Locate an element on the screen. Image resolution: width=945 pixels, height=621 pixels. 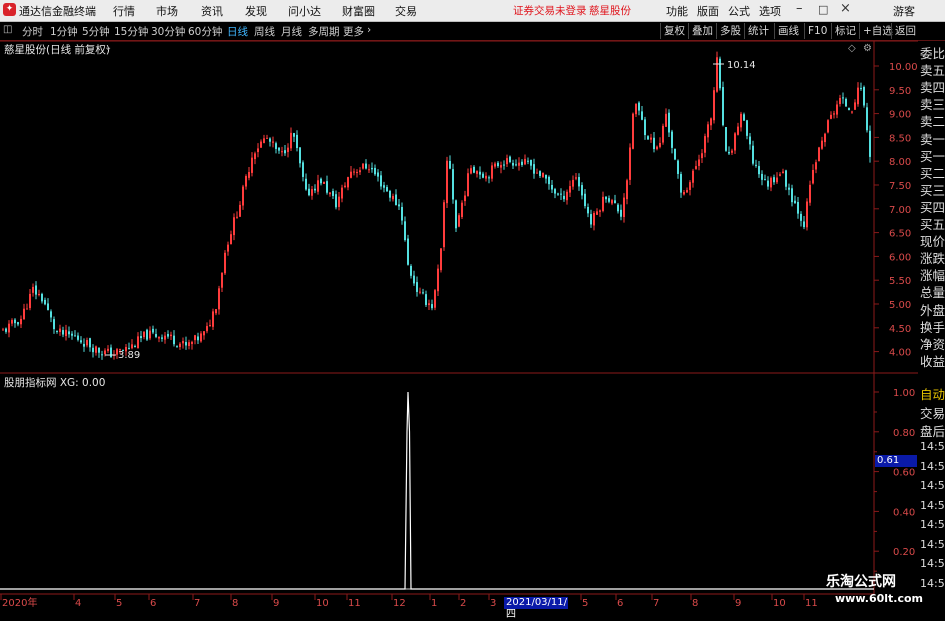
after-hours-label: 盘后 is located at coordinates (932, 430).